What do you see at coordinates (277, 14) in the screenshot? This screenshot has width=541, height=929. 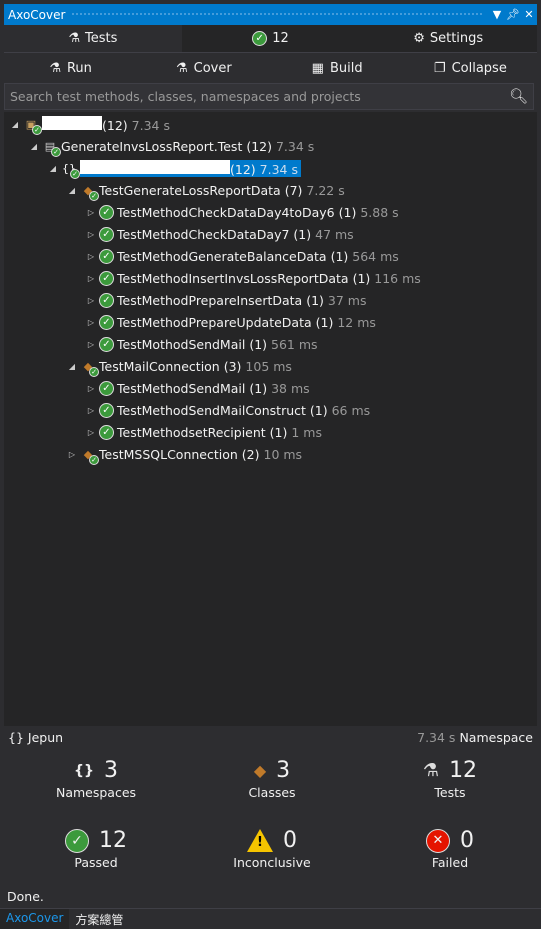 I see `drag-grip` at bounding box center [277, 14].